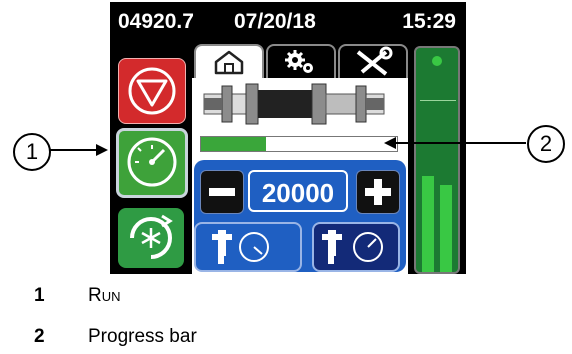  I want to click on tab-settings, so click(301, 62).